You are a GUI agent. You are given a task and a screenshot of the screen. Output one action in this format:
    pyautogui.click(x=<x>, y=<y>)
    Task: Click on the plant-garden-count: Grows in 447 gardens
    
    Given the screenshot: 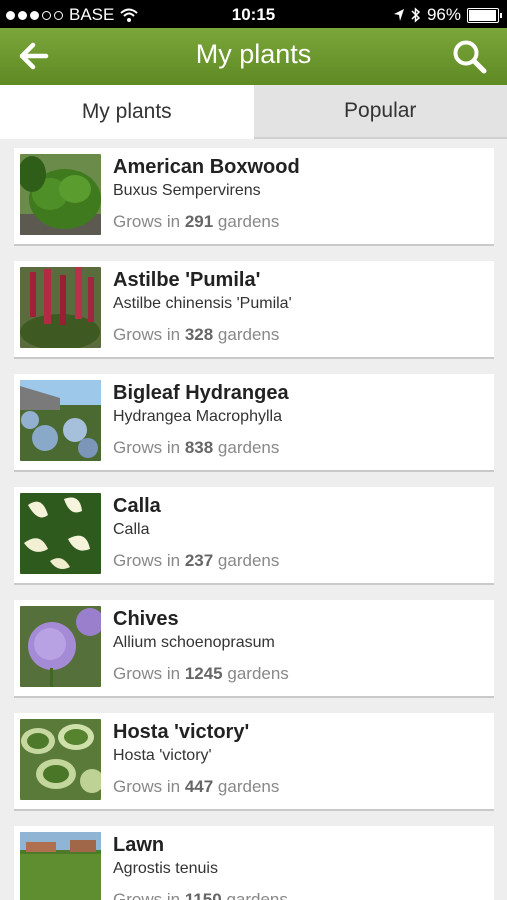 What is the action you would take?
    pyautogui.click(x=196, y=786)
    